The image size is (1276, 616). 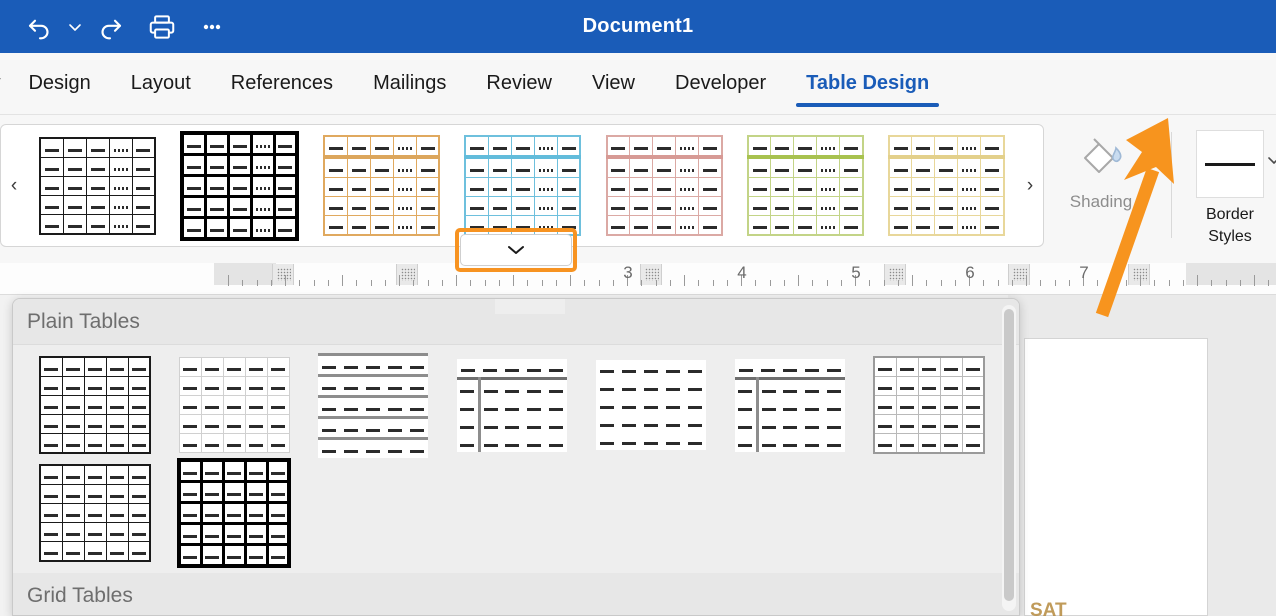 What do you see at coordinates (1230, 164) in the screenshot?
I see `border-style-swatch` at bounding box center [1230, 164].